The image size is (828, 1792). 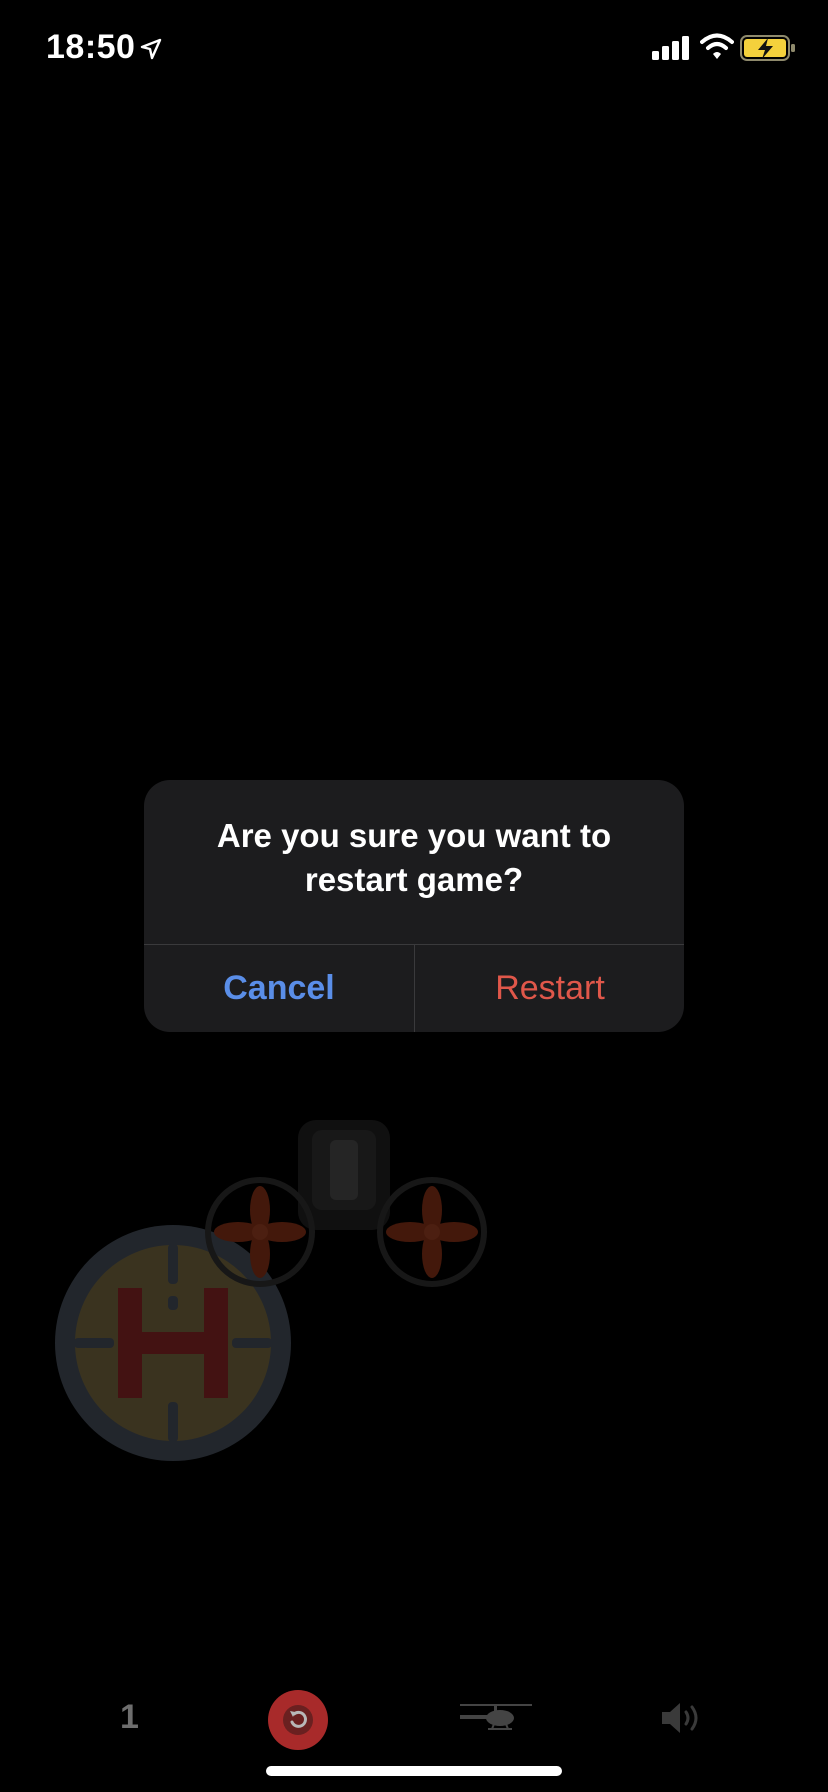 I want to click on restart-icon, so click(x=298, y=1720).